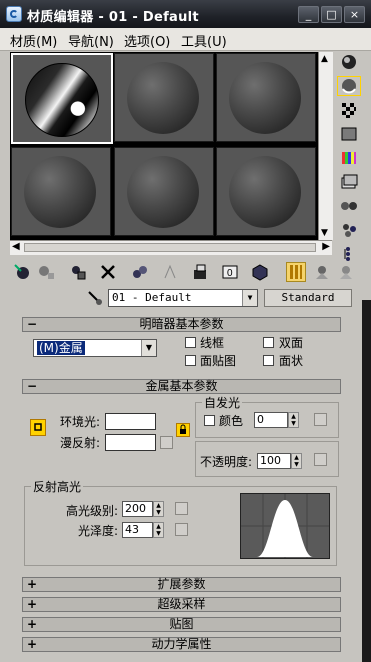 Image resolution: width=371 pixels, height=662 pixels. What do you see at coordinates (16, 246) in the screenshot?
I see `scroll-left-icon: ◀` at bounding box center [16, 246].